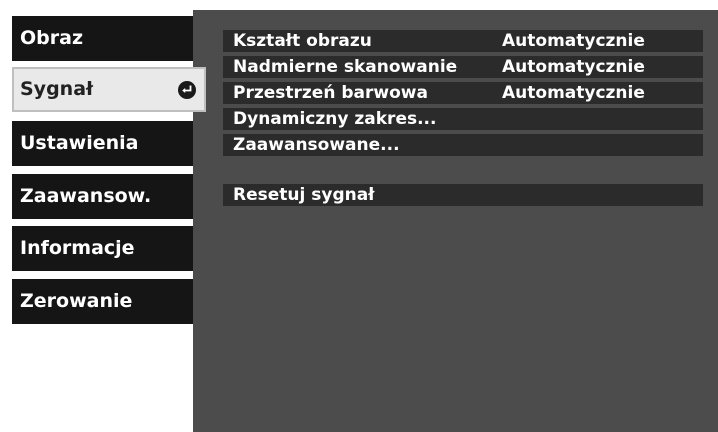 The image size is (718, 432). Describe the element at coordinates (79, 143) in the screenshot. I see `tab-label: Ustawienia` at that location.